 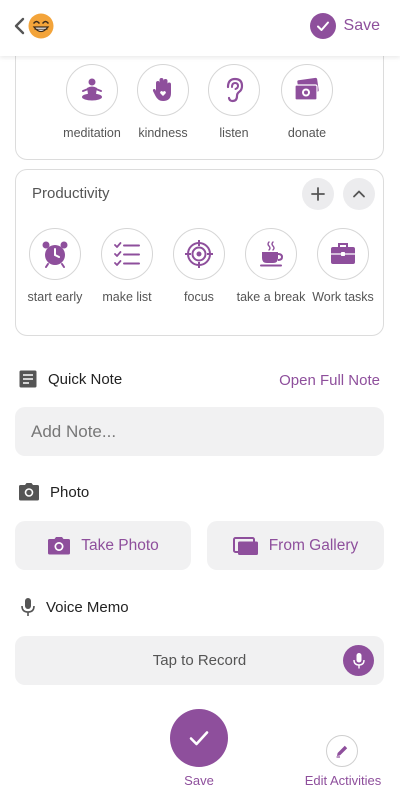 I want to click on voice-memo-header: Voice Memo, so click(x=74, y=607).